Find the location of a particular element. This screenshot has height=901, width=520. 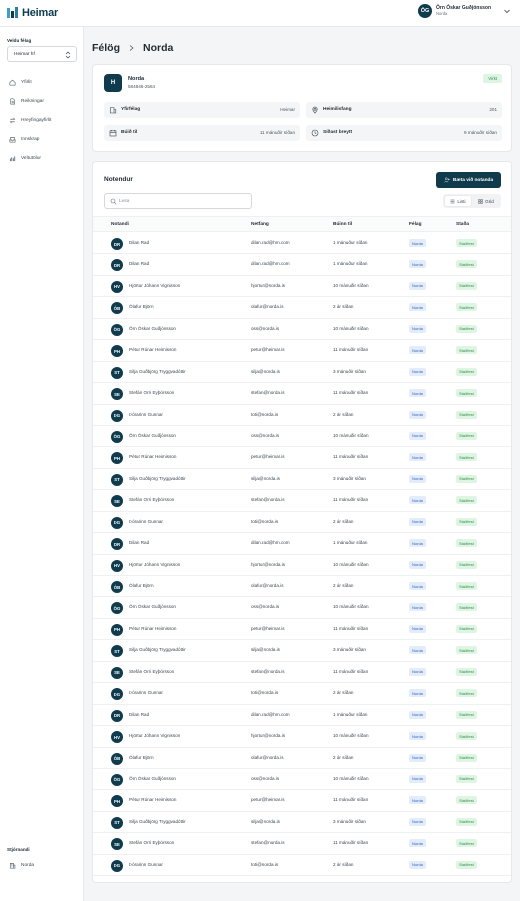

info-address: Heimilisfang 201 is located at coordinates (404, 110).